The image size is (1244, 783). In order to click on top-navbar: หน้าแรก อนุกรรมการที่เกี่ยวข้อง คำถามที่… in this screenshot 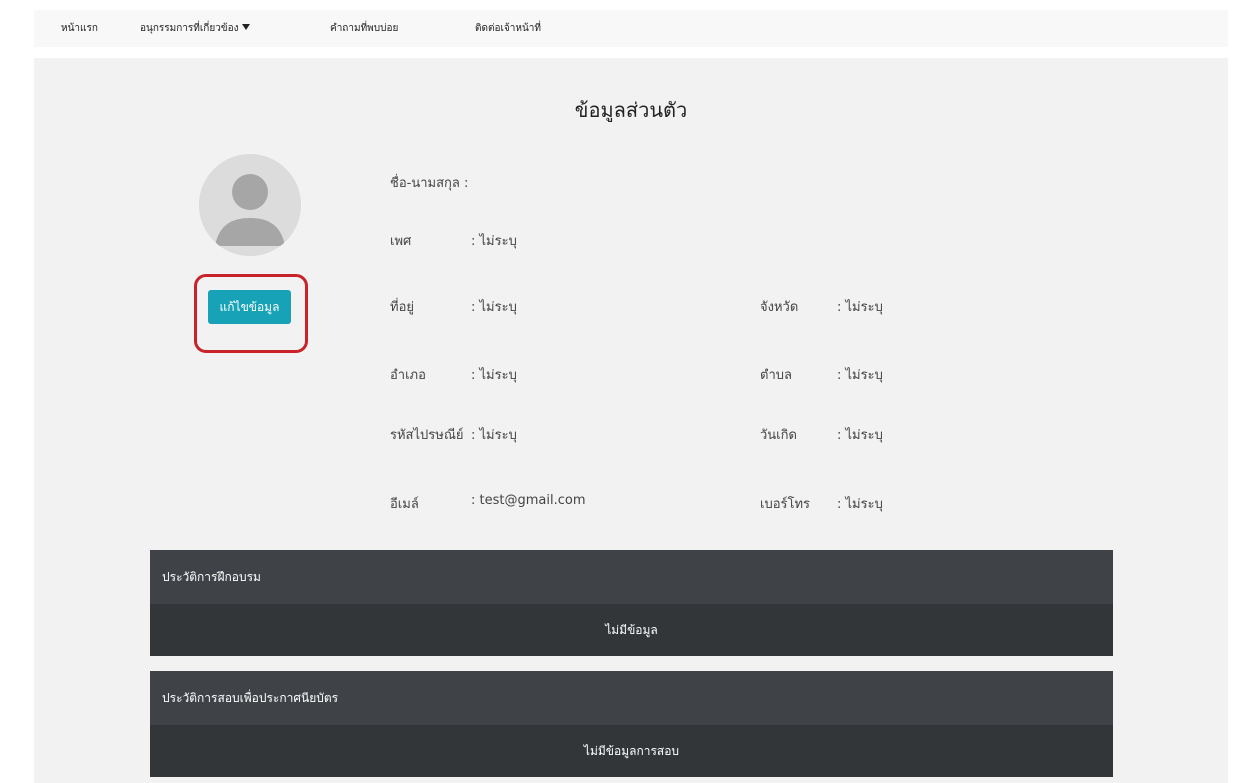, I will do `click(631, 28)`.